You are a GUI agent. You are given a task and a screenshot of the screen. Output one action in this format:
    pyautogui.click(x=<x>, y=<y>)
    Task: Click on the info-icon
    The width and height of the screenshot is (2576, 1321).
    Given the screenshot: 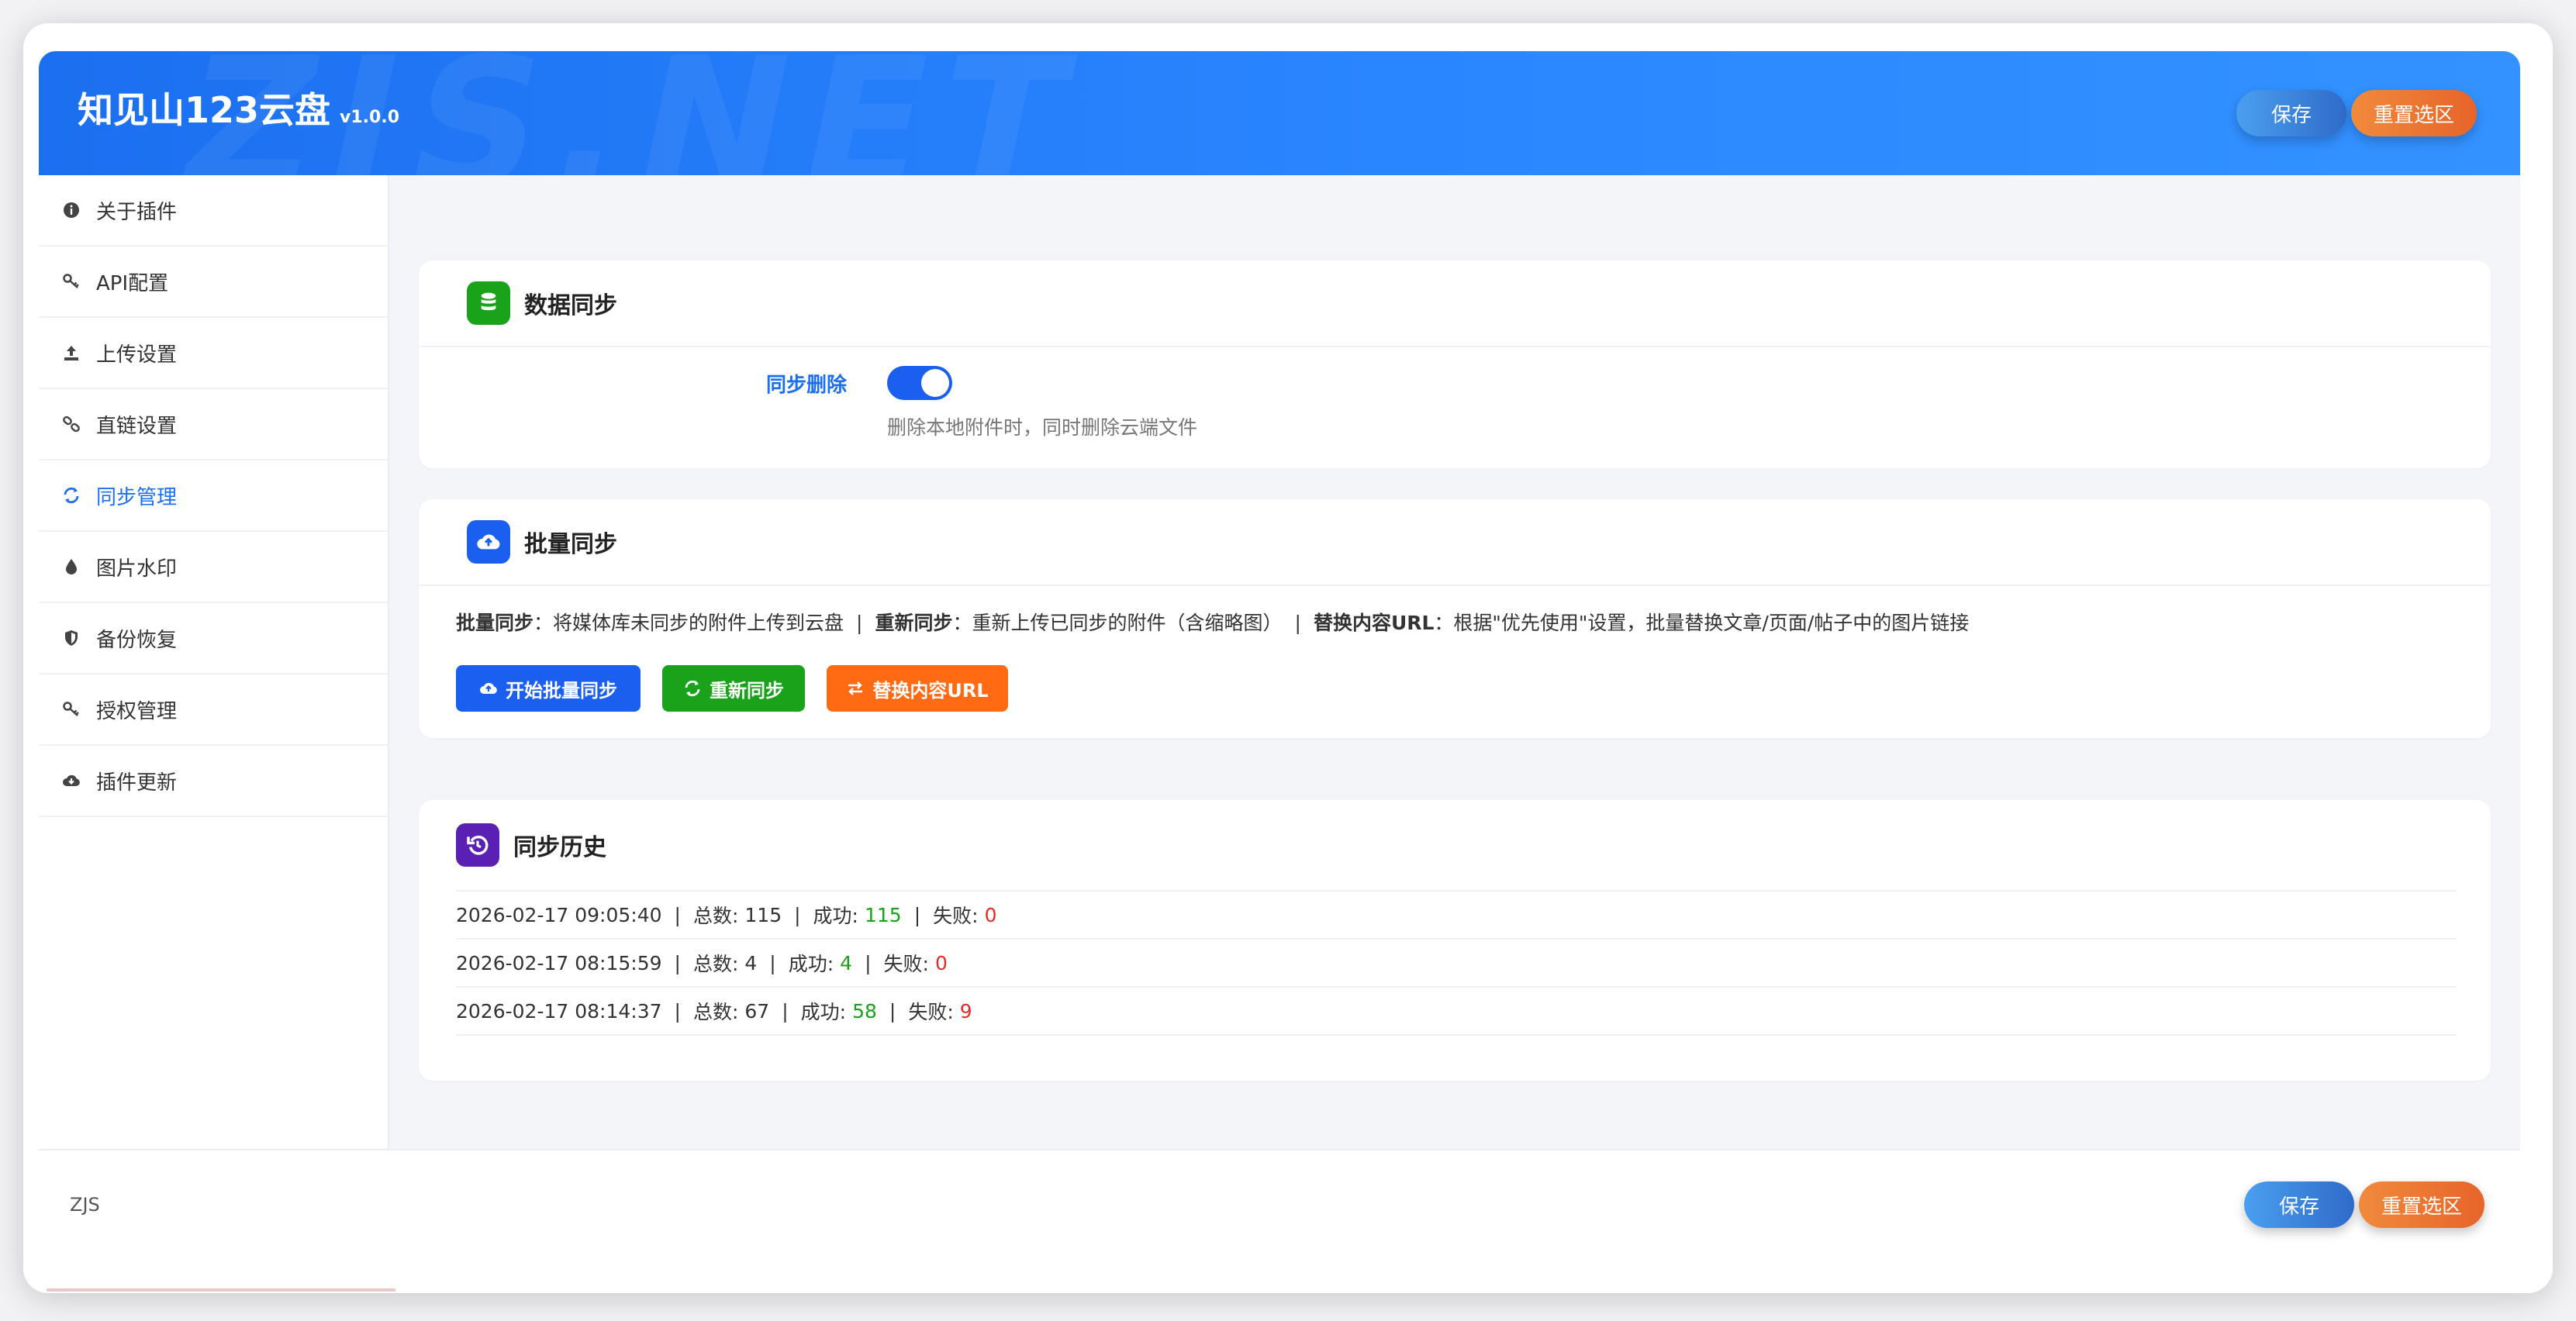 What is the action you would take?
    pyautogui.click(x=71, y=210)
    